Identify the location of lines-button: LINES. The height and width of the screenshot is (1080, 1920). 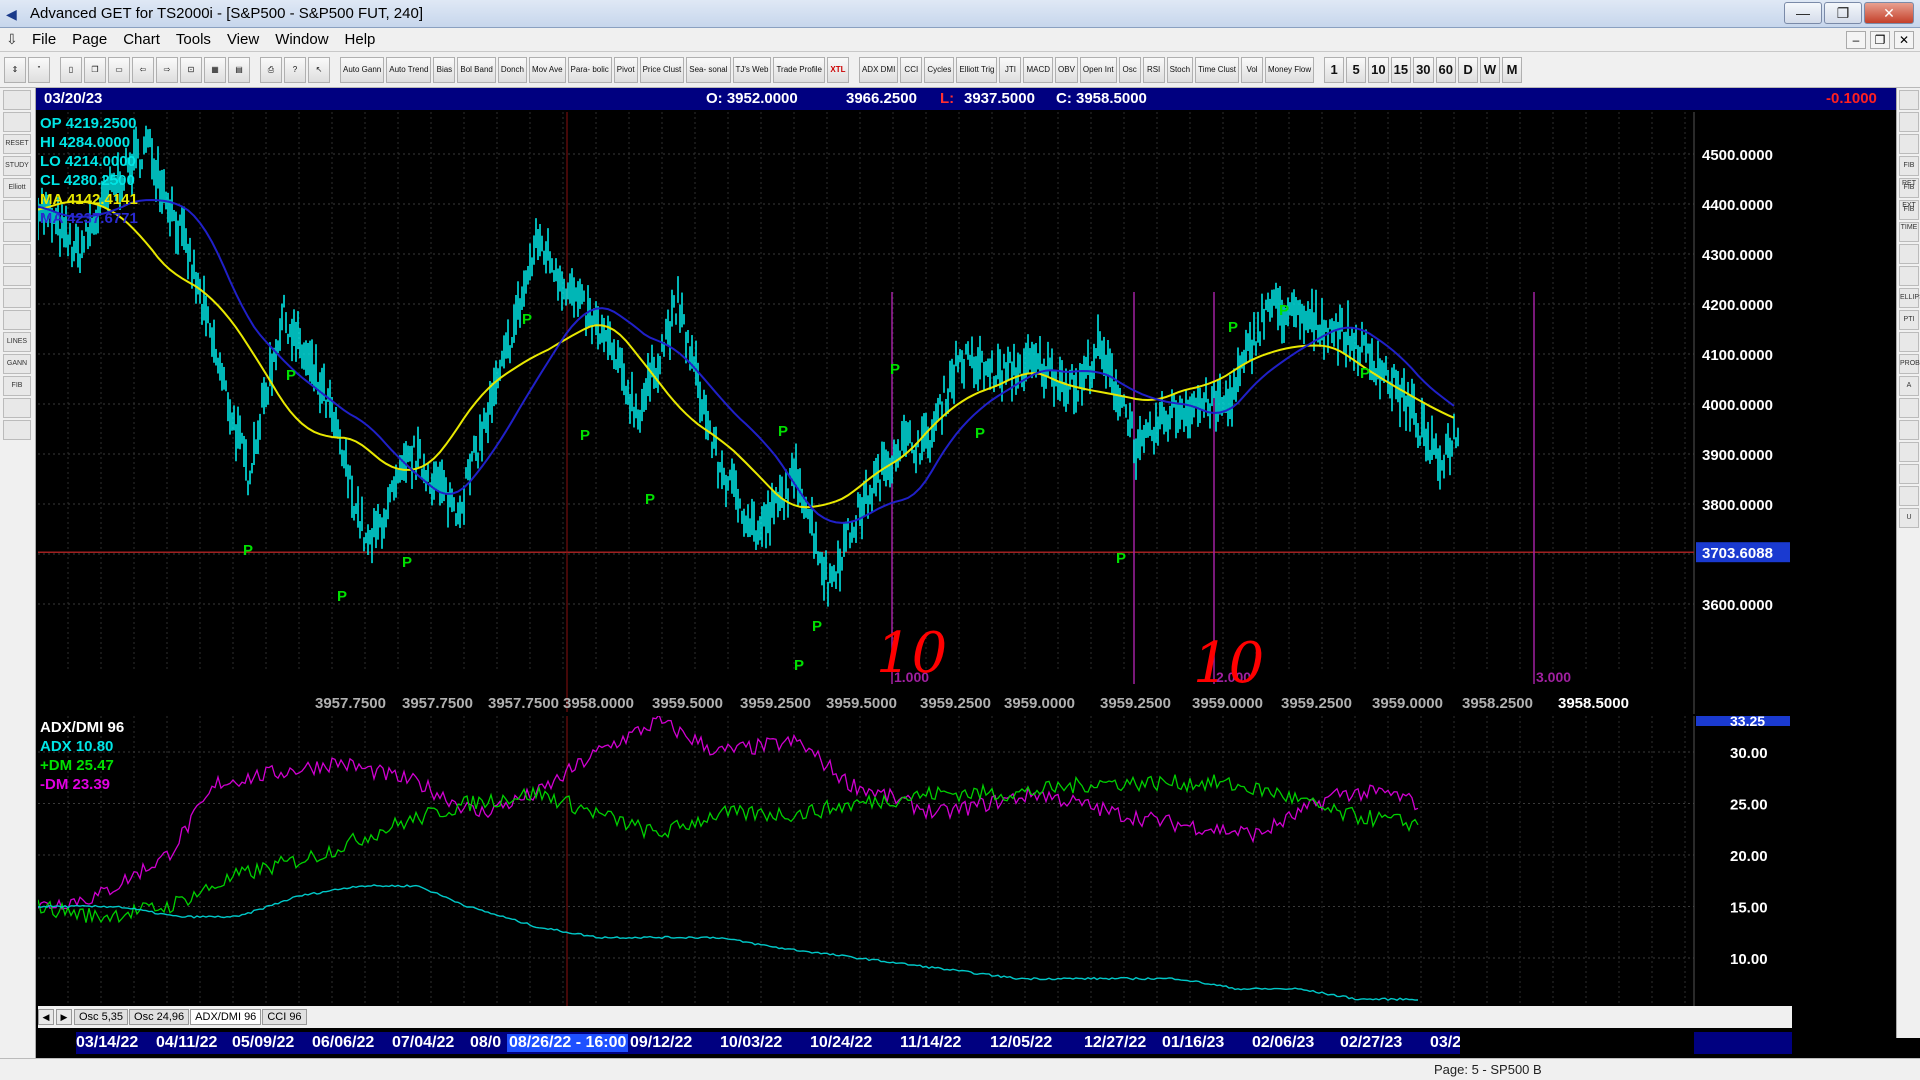
(17, 342).